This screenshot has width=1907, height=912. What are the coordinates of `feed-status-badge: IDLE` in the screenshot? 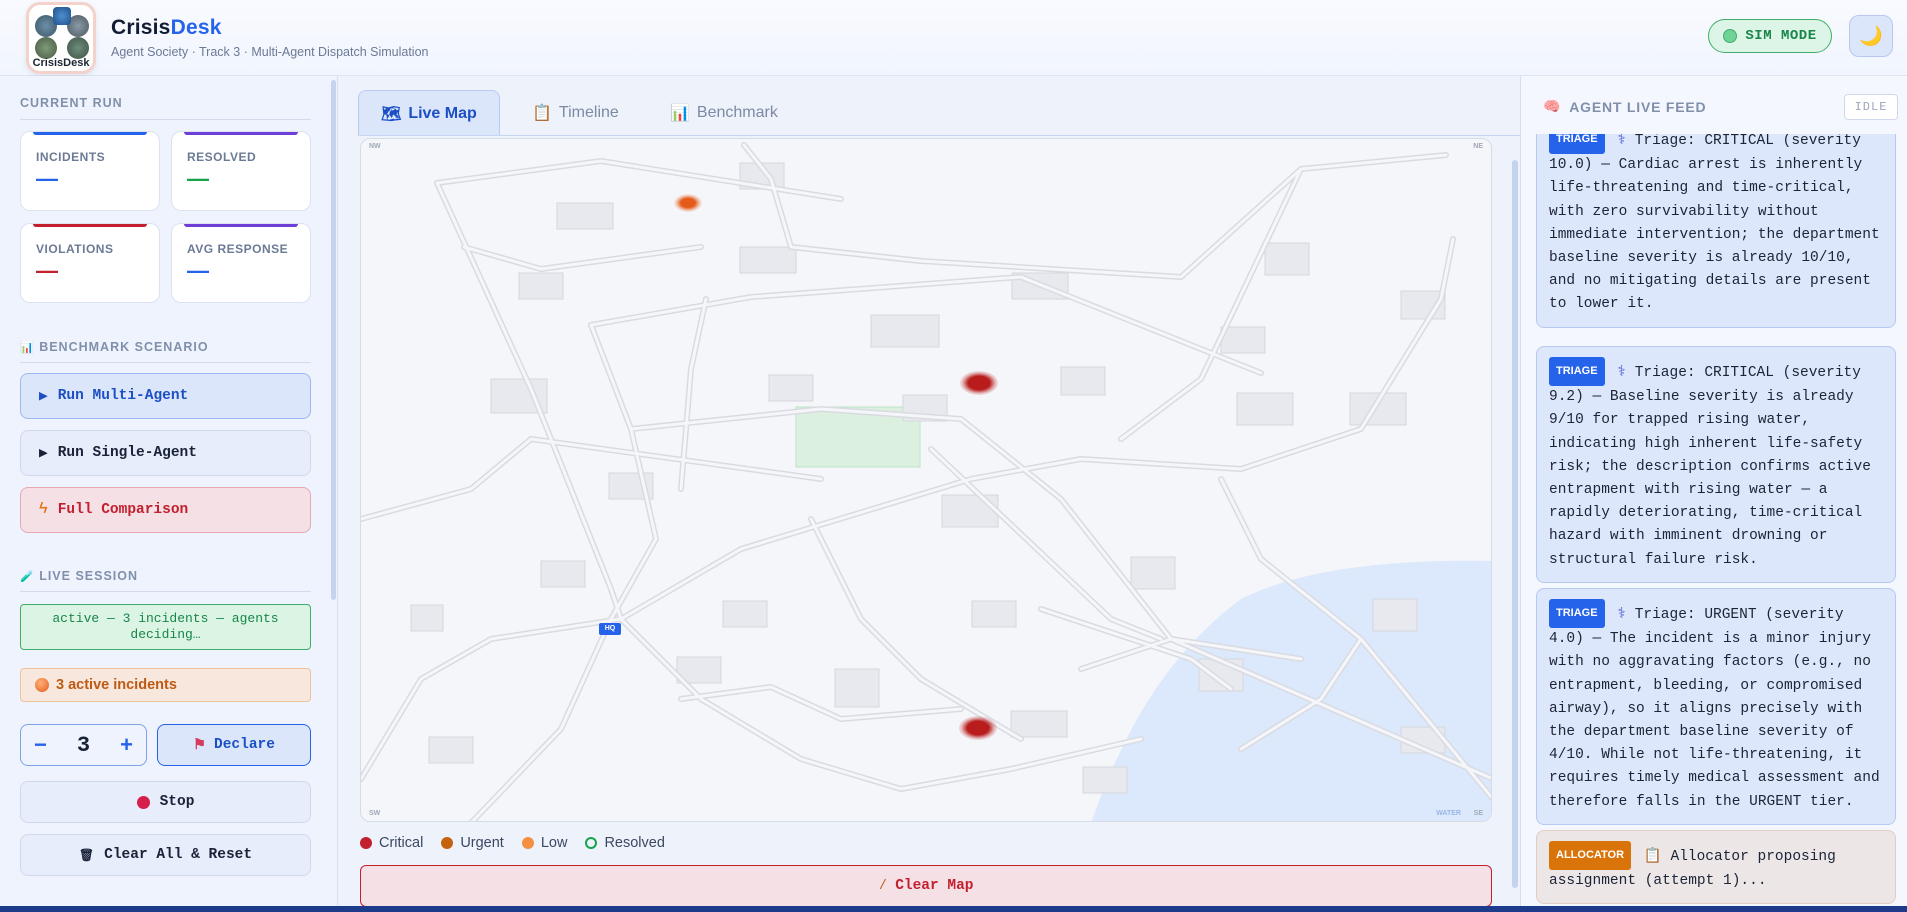 It's located at (1871, 107).